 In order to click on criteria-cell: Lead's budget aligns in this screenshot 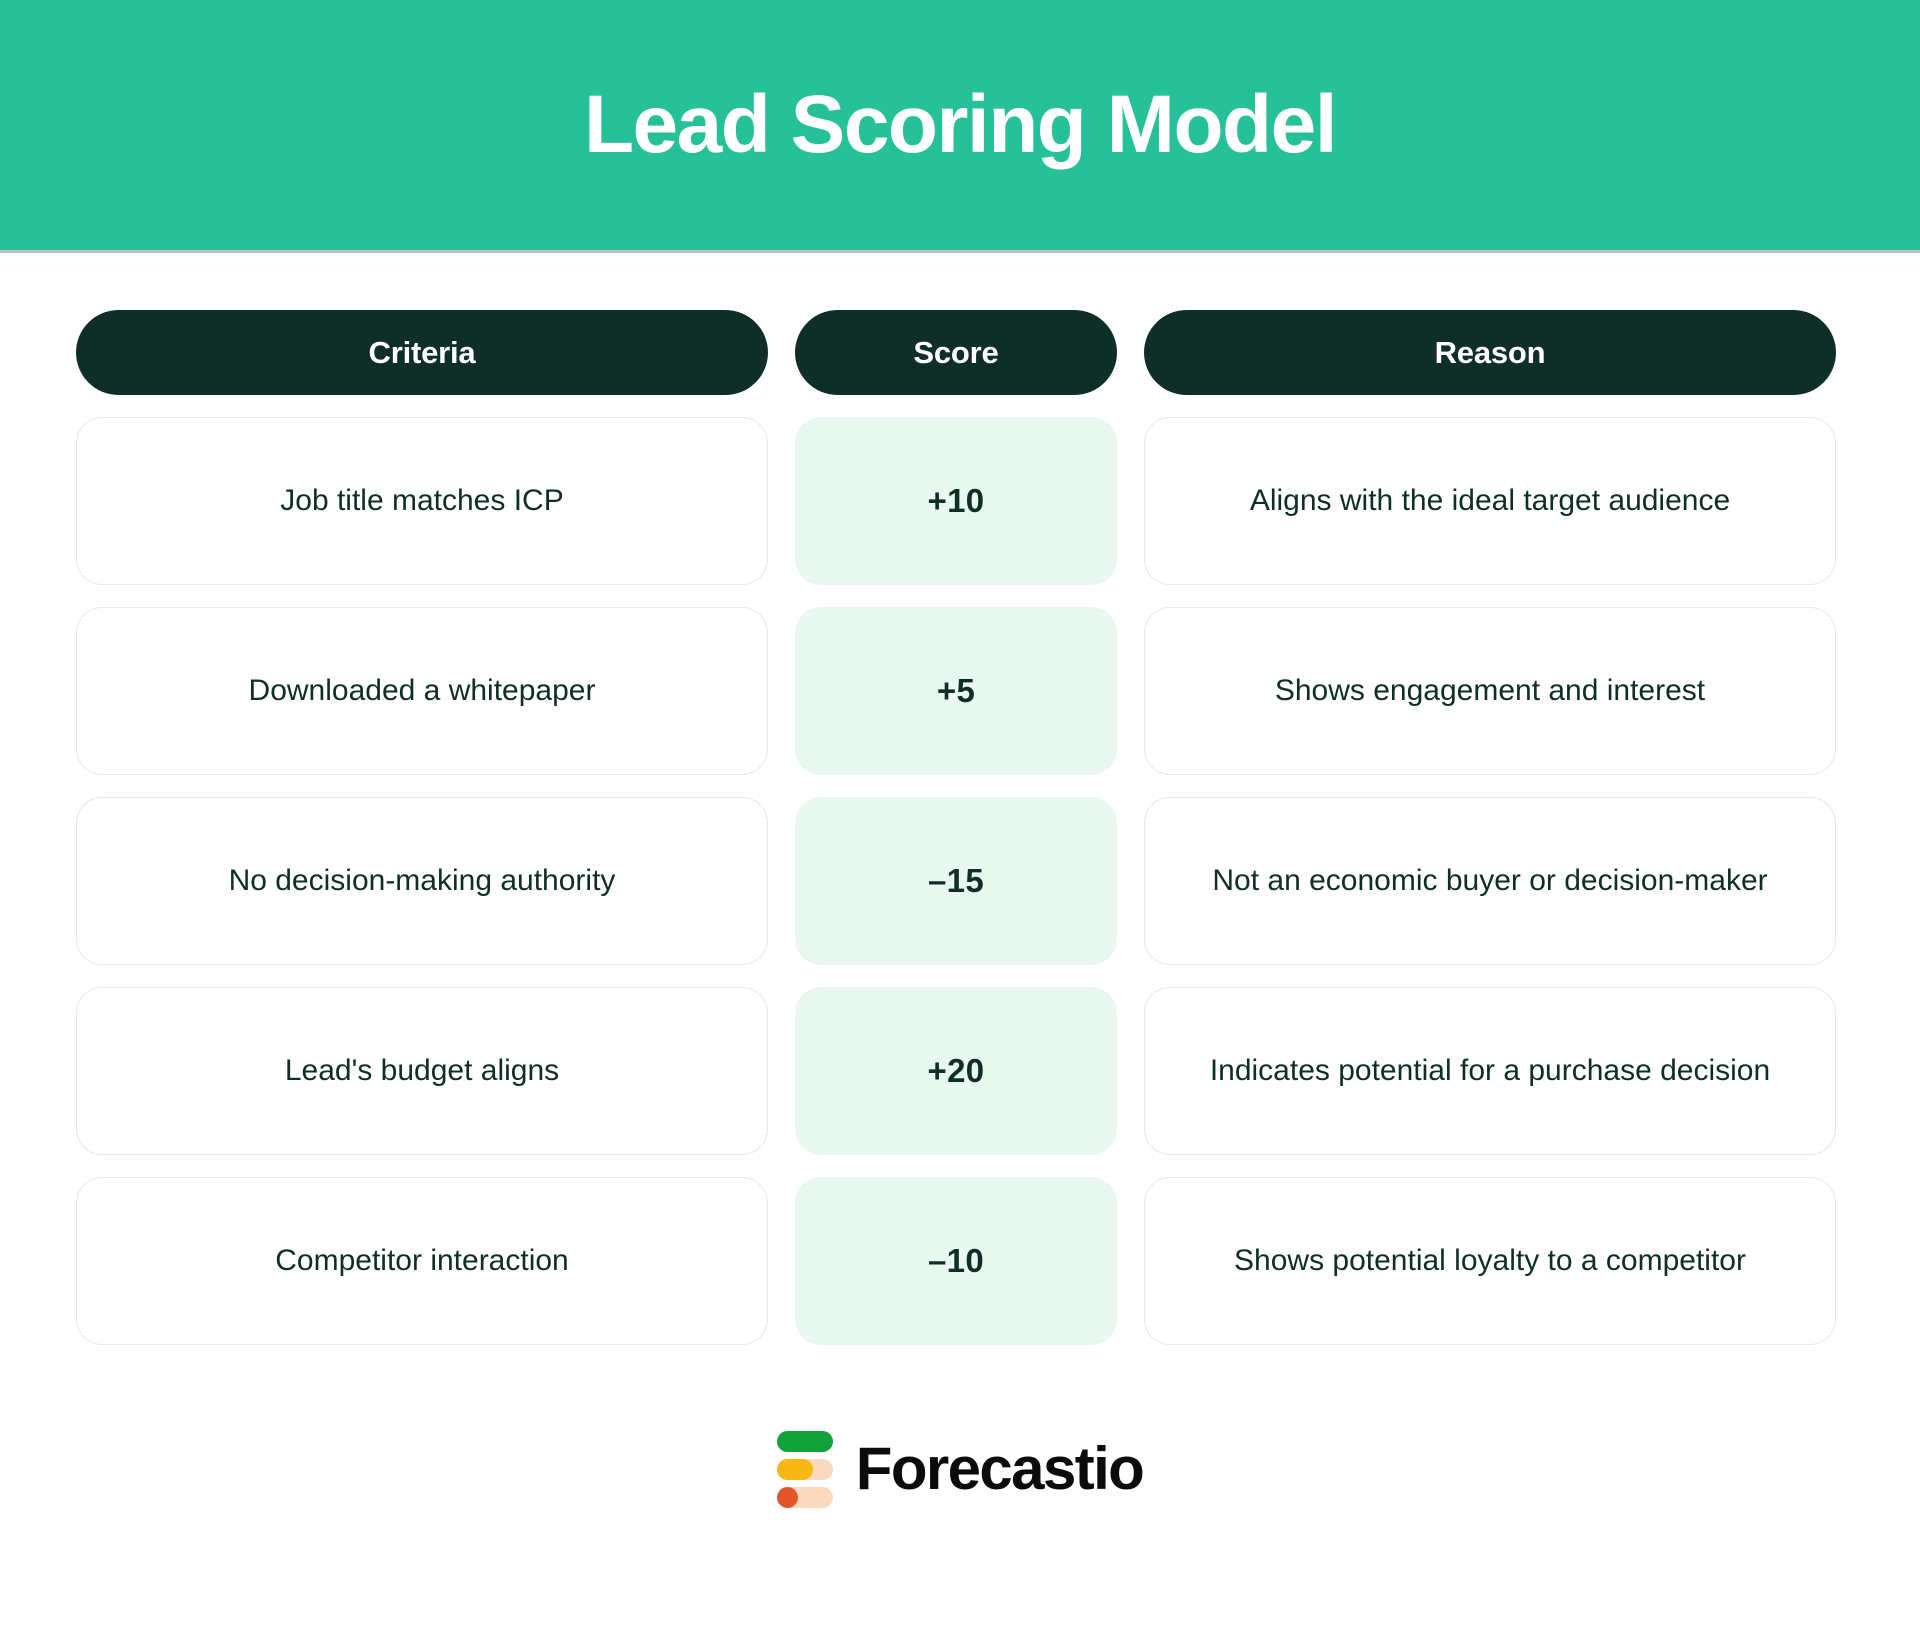, I will do `click(422, 1071)`.